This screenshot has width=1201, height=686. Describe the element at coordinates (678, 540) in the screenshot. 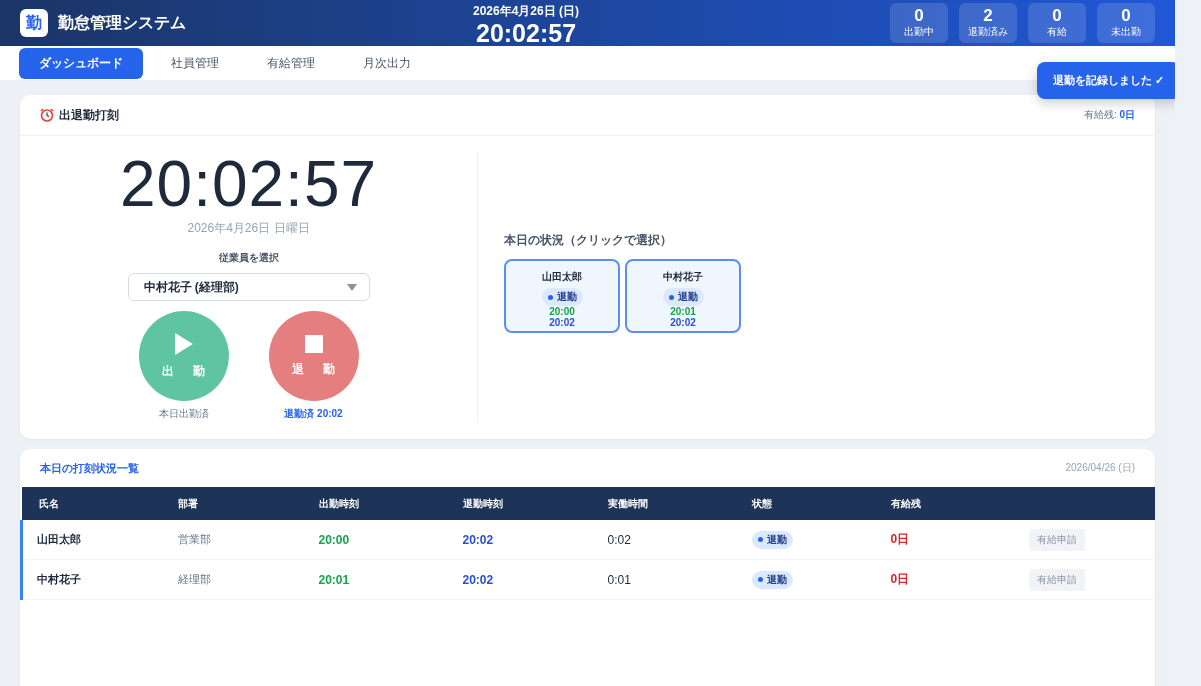

I see `table-cell: 0:02` at that location.